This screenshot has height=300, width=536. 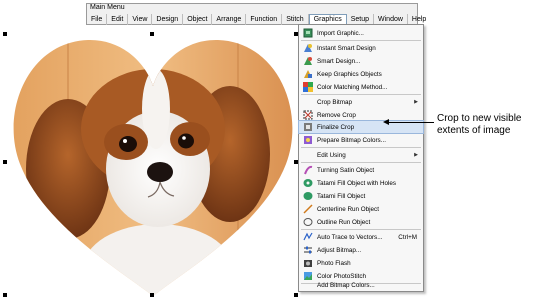 I want to click on menu-item-turning-satin-object: Turning Satin Object, so click(x=361, y=170).